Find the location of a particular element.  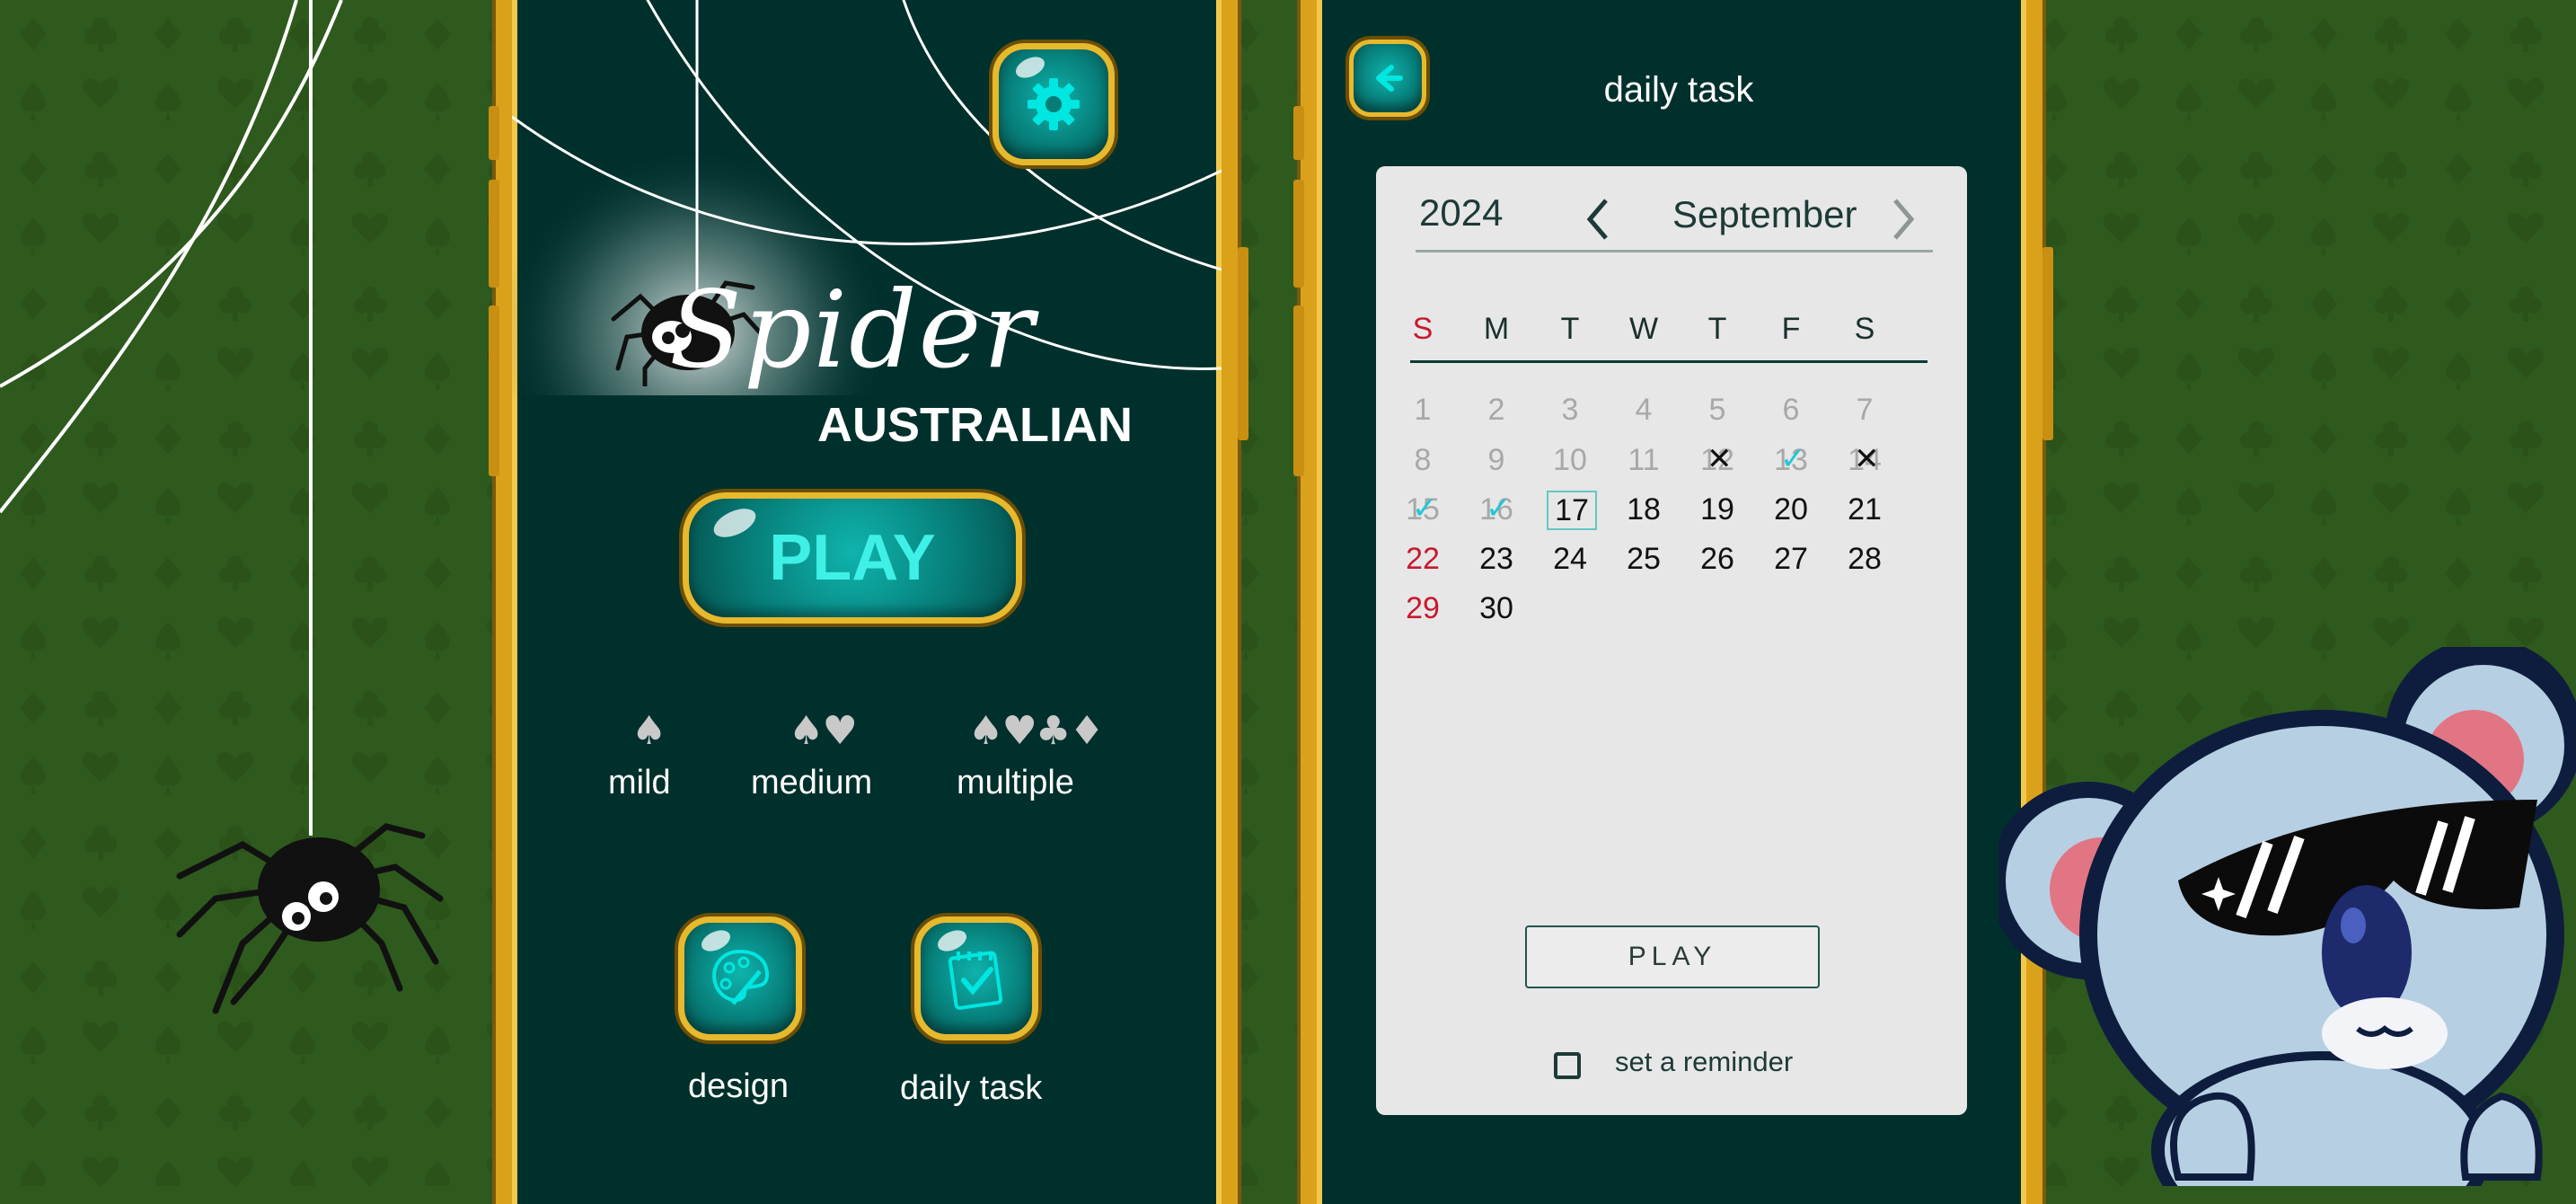

calendar-day: 3 is located at coordinates (1570, 410).